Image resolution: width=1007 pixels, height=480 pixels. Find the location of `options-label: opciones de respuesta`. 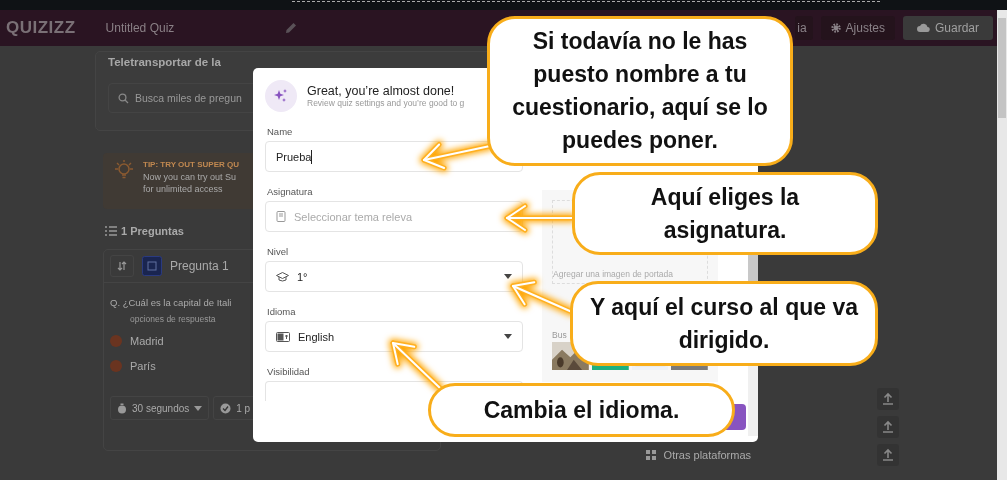

options-label: opciones de respuesta is located at coordinates (173, 319).